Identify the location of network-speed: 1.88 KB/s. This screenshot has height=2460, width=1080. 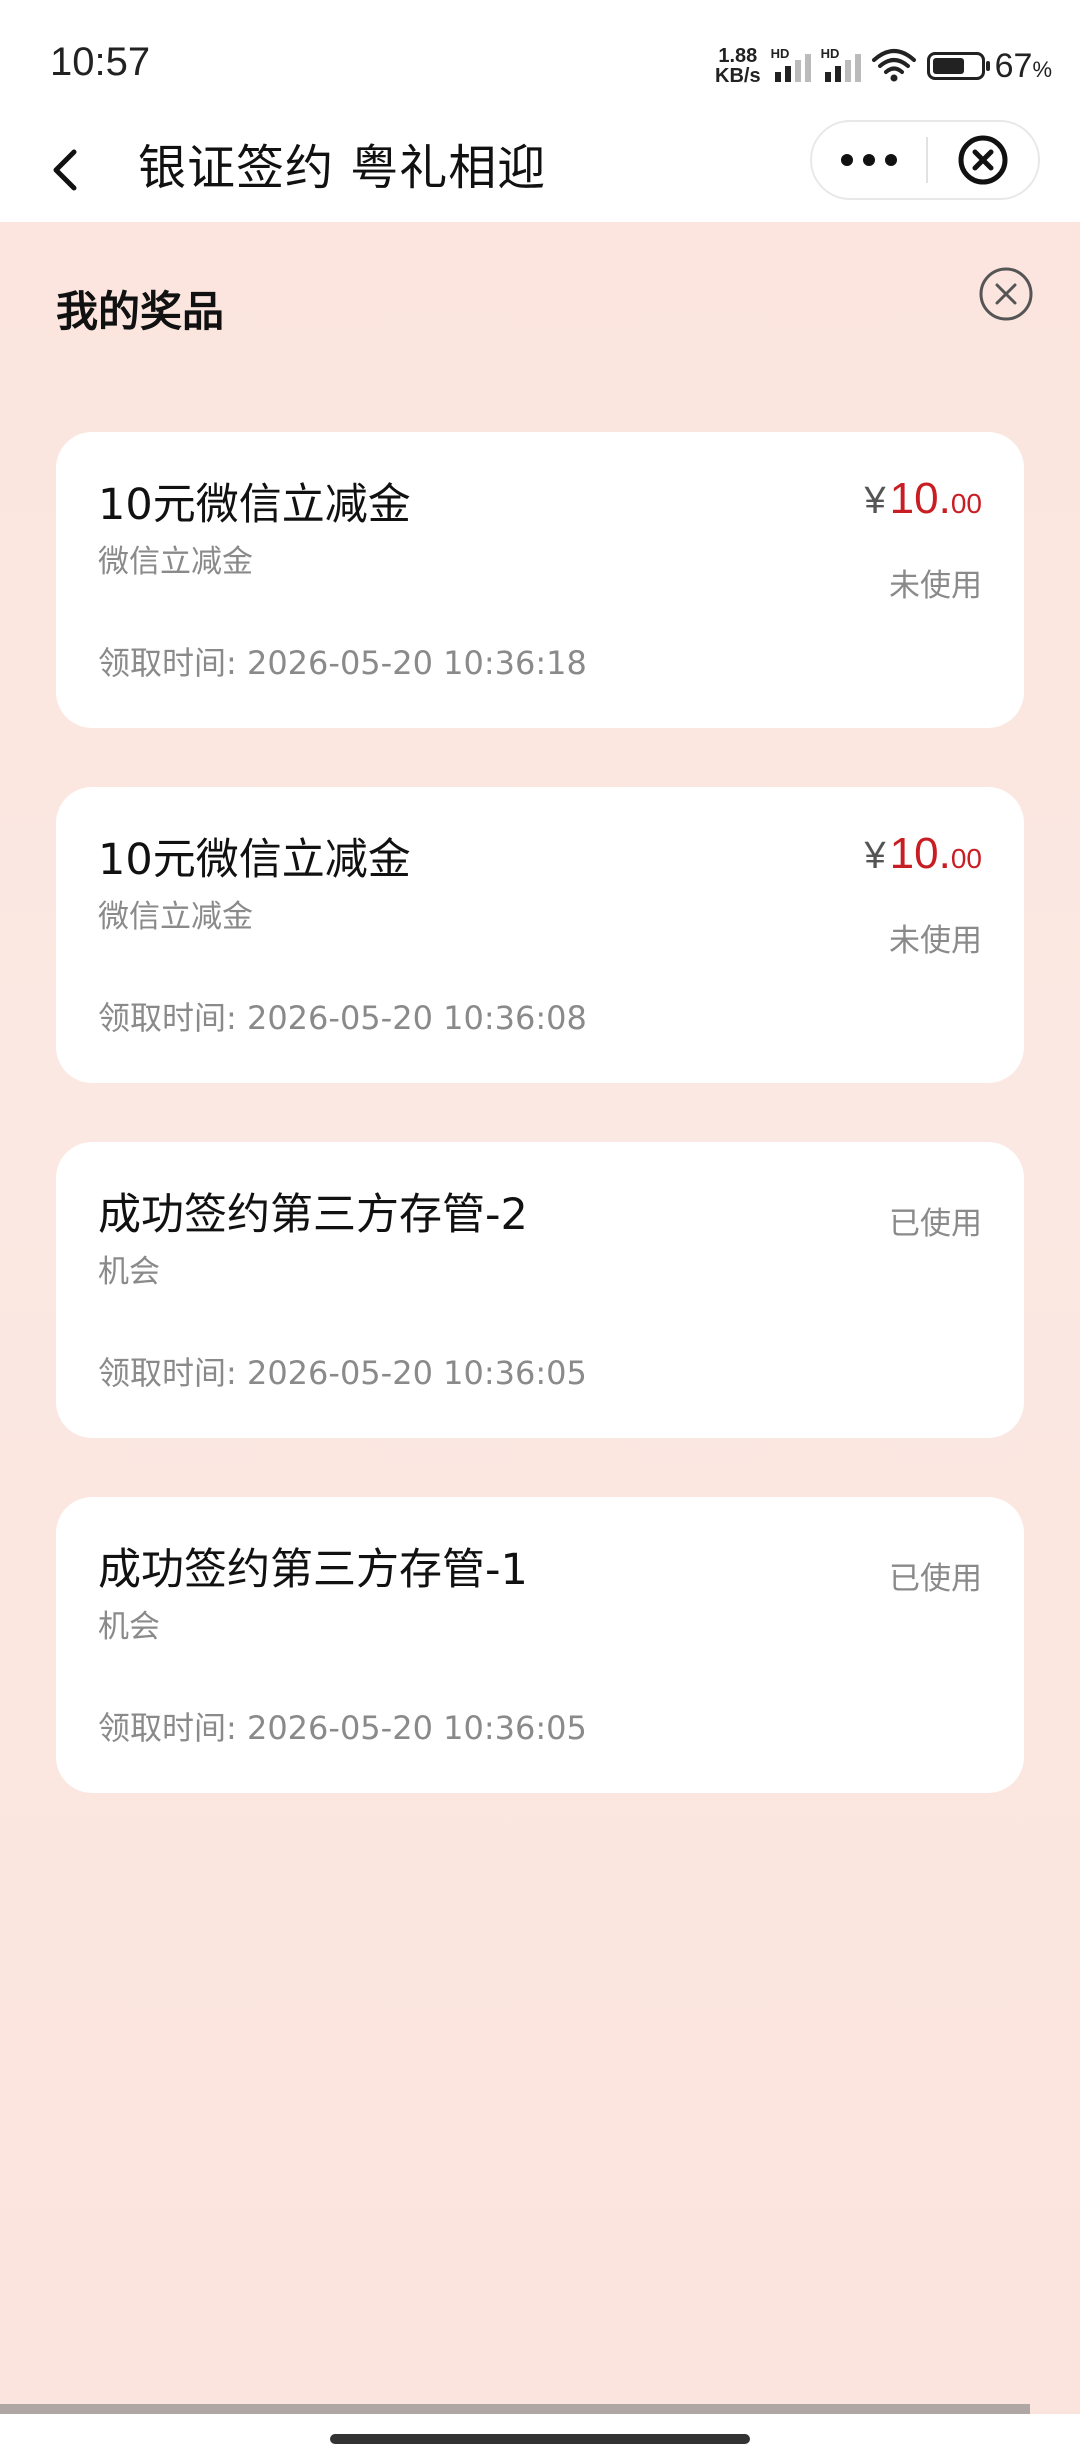
(738, 66).